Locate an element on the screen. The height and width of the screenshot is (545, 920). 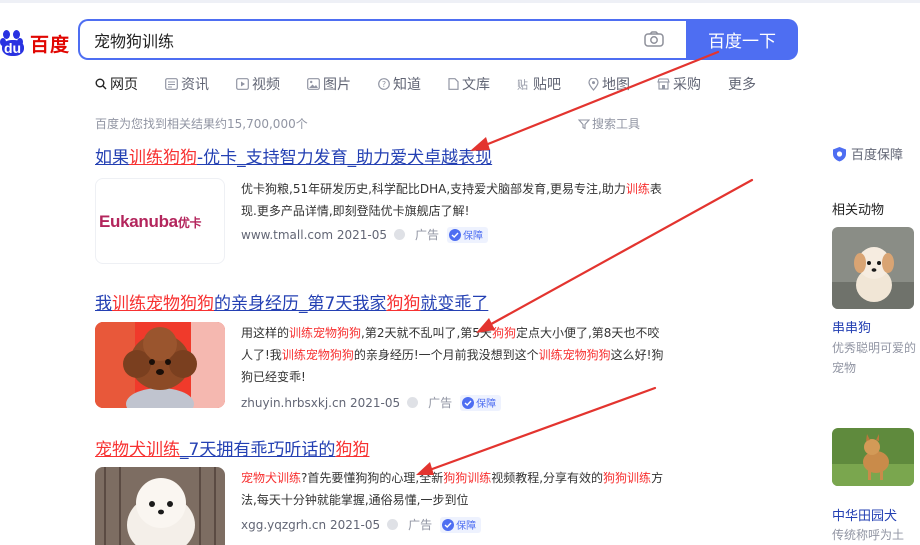
tab-label: 采购 is located at coordinates (687, 85).